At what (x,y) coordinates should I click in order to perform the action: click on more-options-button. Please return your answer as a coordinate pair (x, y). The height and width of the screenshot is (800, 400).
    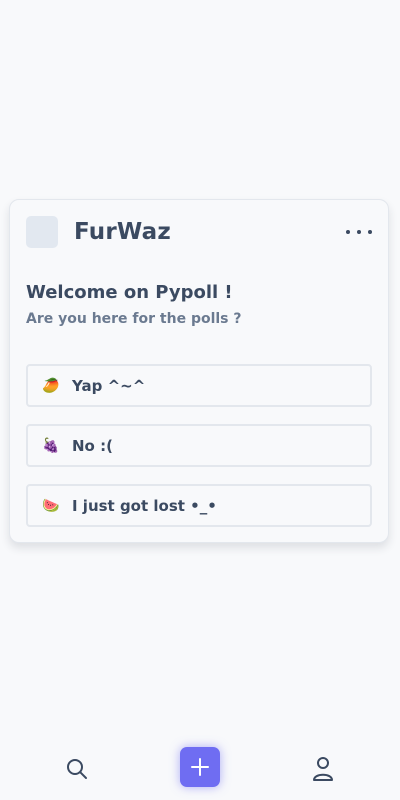
    Looking at the image, I should click on (359, 232).